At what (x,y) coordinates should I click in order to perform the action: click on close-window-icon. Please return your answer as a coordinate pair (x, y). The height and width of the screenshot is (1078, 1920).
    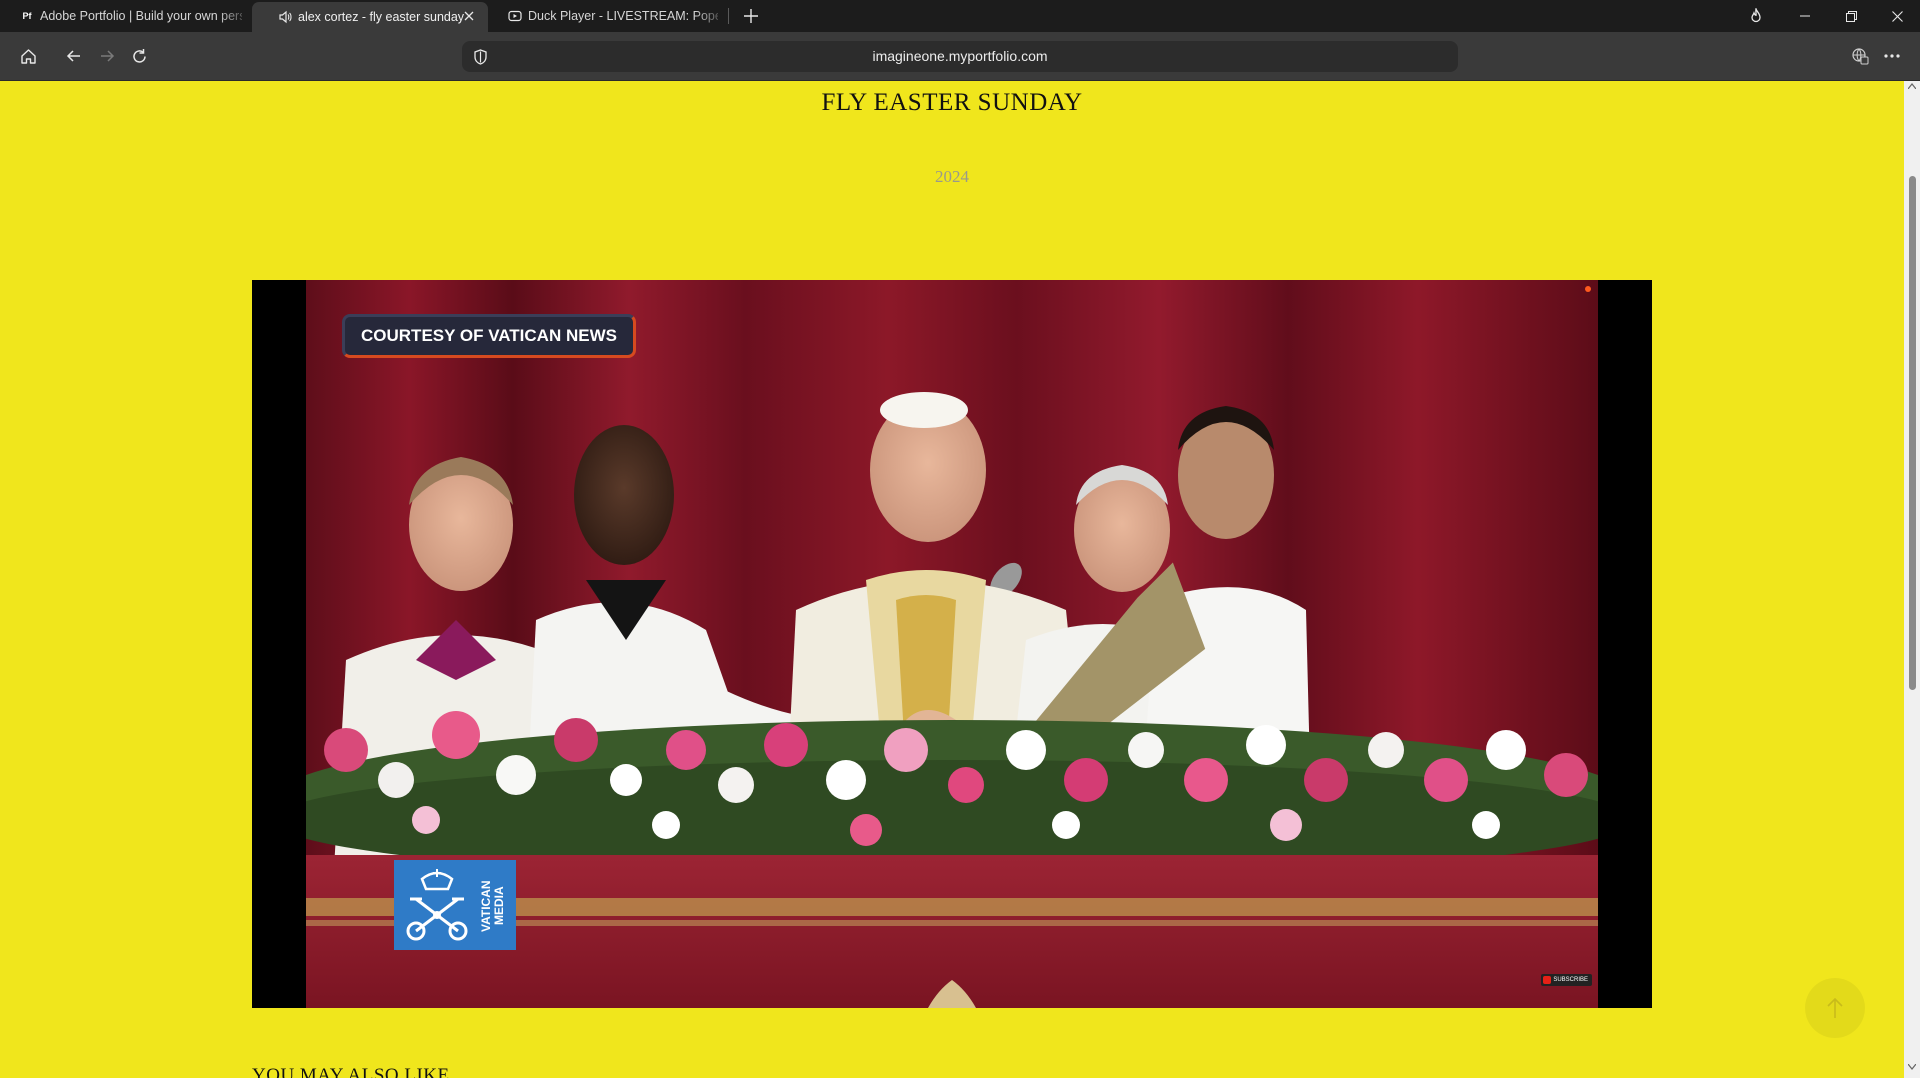
    Looking at the image, I should click on (1897, 16).